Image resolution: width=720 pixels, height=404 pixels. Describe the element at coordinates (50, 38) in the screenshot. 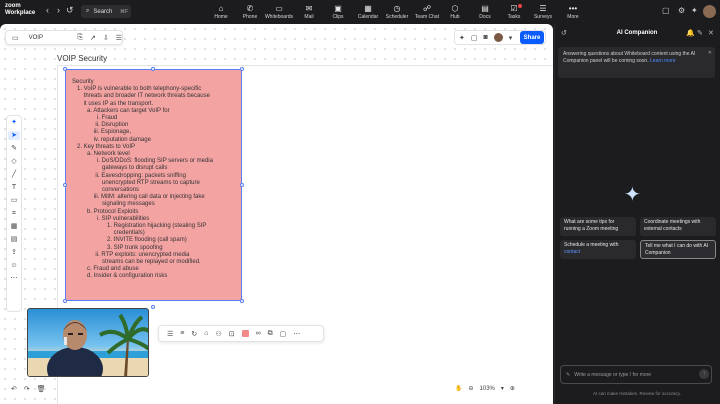

I see `whiteboard-name: VOIP` at that location.